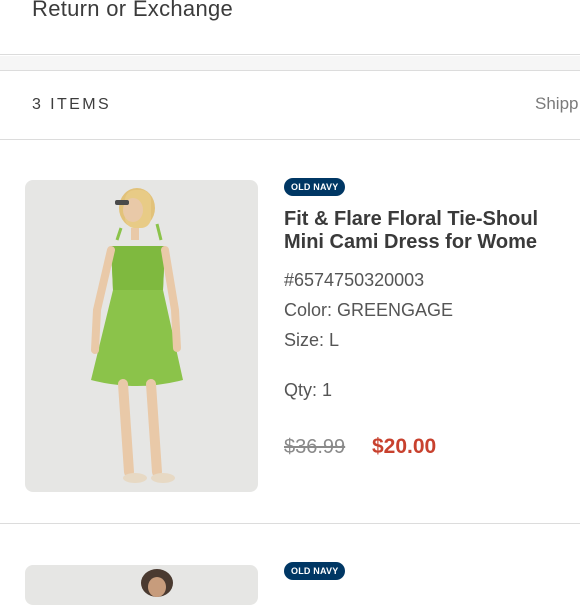  What do you see at coordinates (354, 280) in the screenshot?
I see `product-sku: #6574750320003` at bounding box center [354, 280].